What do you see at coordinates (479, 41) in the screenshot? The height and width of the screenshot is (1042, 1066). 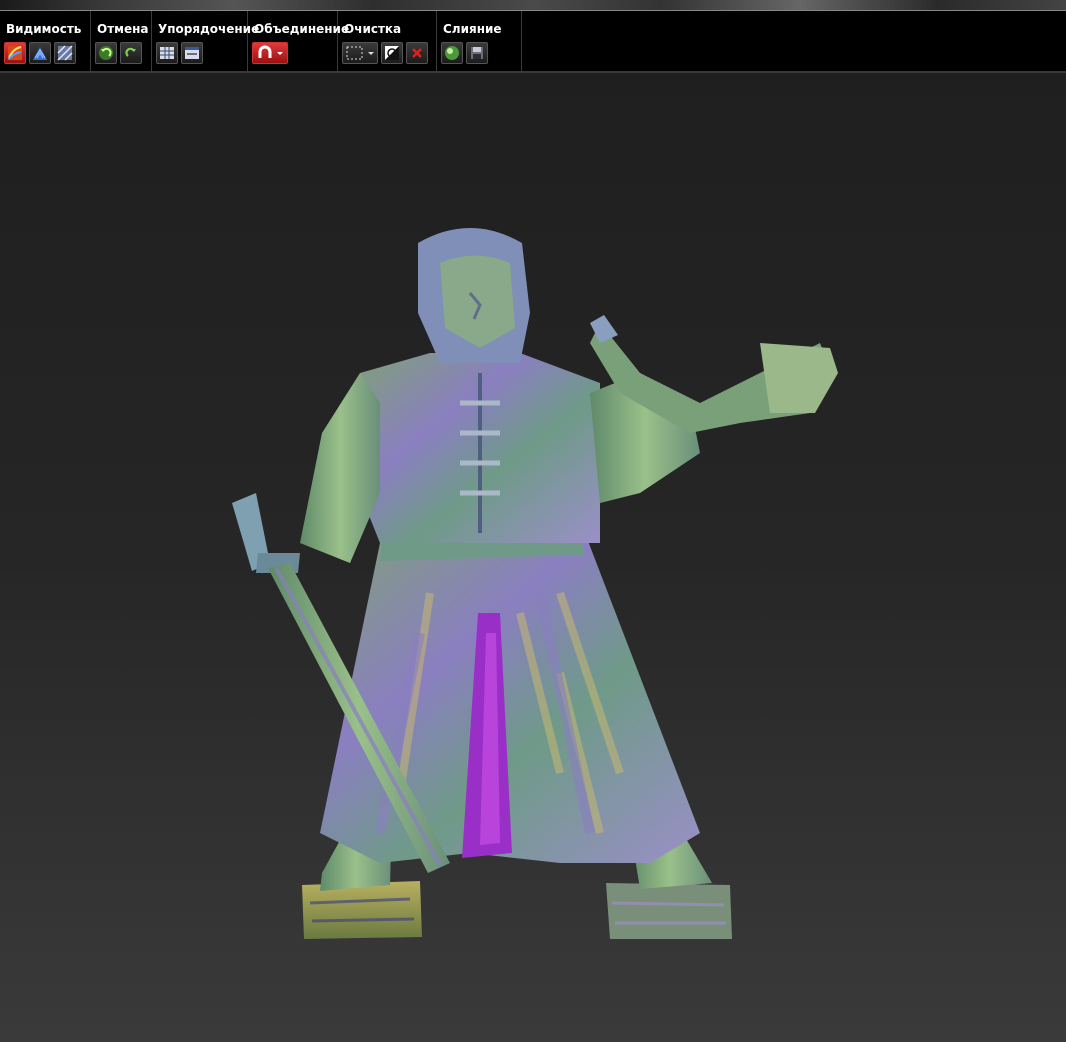 I see `group-merge: Слияние` at bounding box center [479, 41].